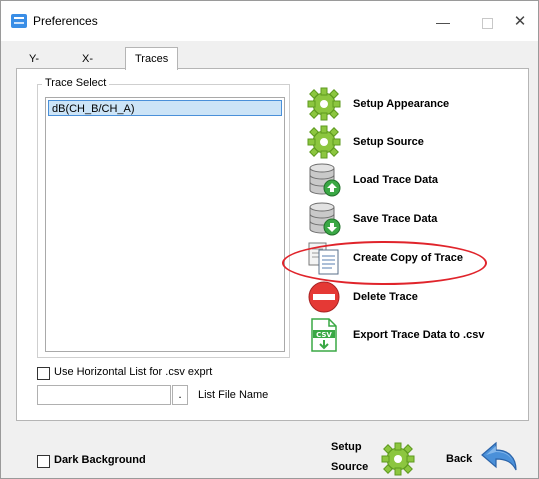  What do you see at coordinates (92, 66) in the screenshot?
I see `tab-x-axis: X-Axis` at bounding box center [92, 66].